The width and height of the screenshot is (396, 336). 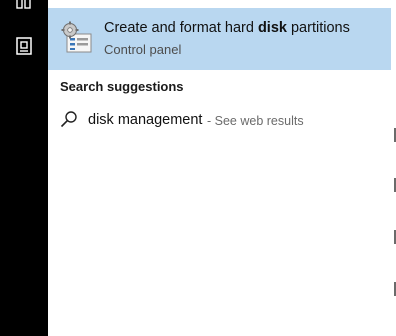 What do you see at coordinates (272, 28) in the screenshot?
I see `title-highlight: disk` at bounding box center [272, 28].